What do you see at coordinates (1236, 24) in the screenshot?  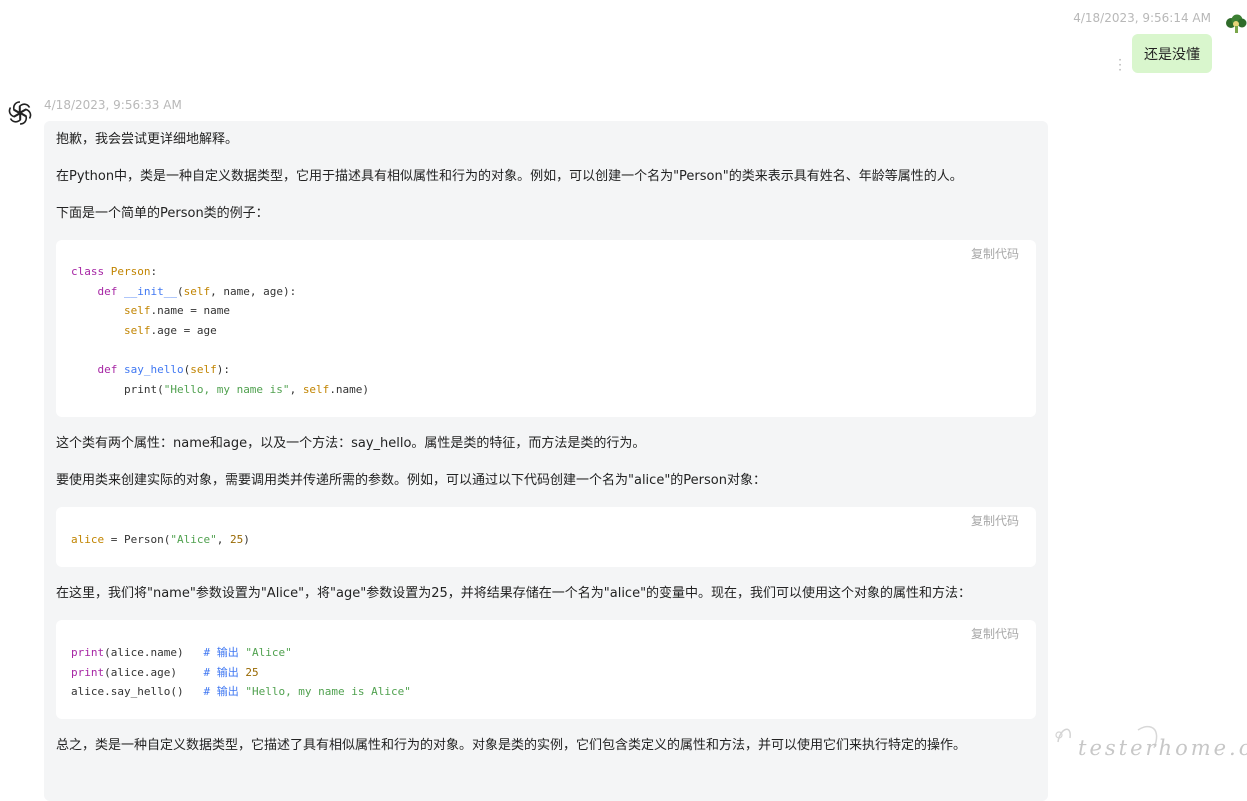 I see `broccoli-avatar-icon` at bounding box center [1236, 24].